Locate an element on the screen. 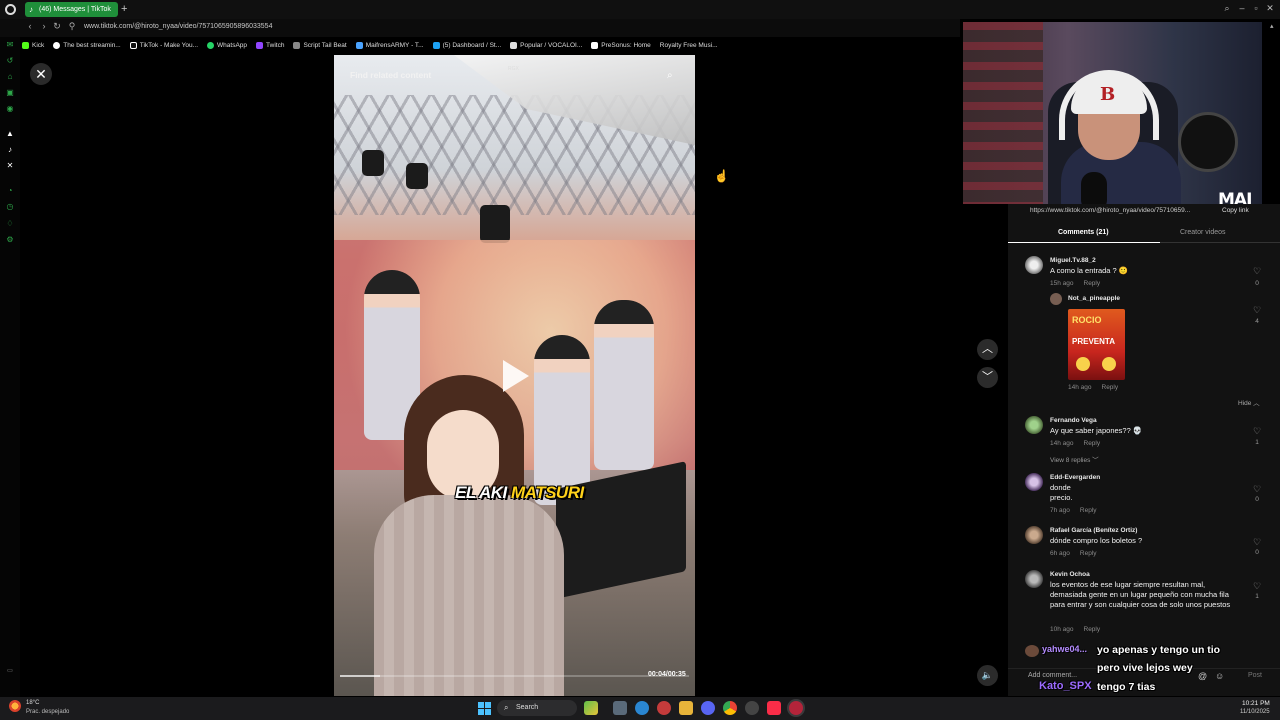  weather-description: Prac. despejado is located at coordinates (47, 712).